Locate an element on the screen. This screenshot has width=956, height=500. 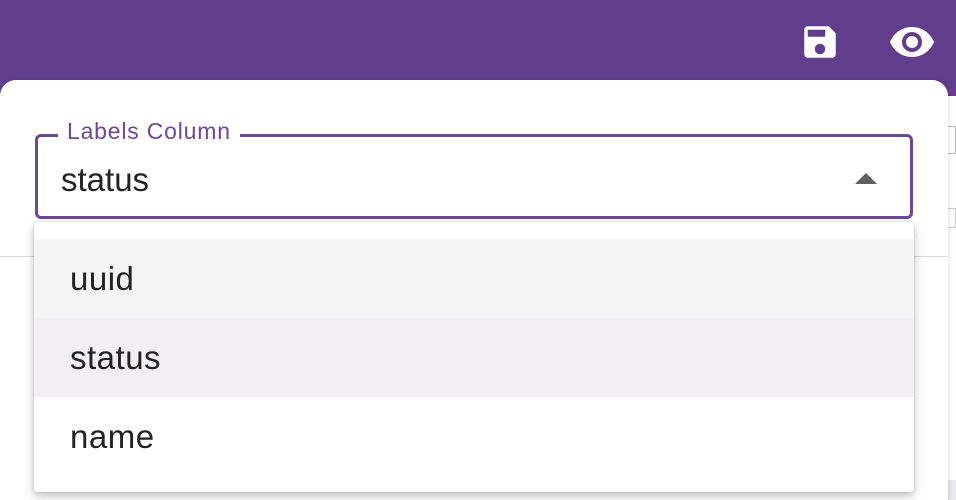
caret-up-icon is located at coordinates (866, 178).